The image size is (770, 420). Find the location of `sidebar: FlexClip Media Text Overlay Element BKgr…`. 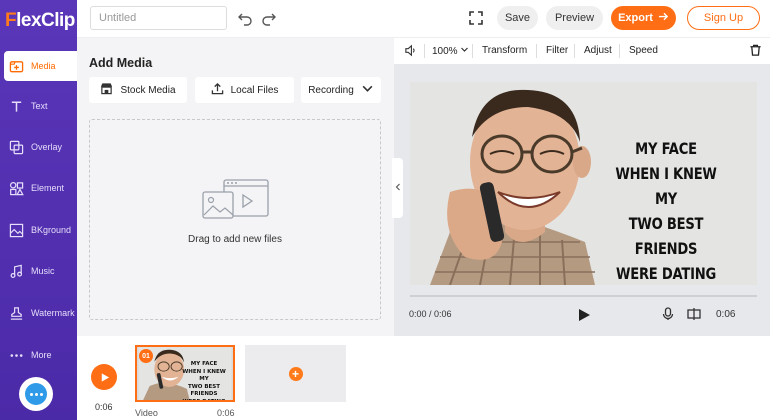

sidebar: FlexClip Media Text Overlay Element BKgr… is located at coordinates (38, 210).